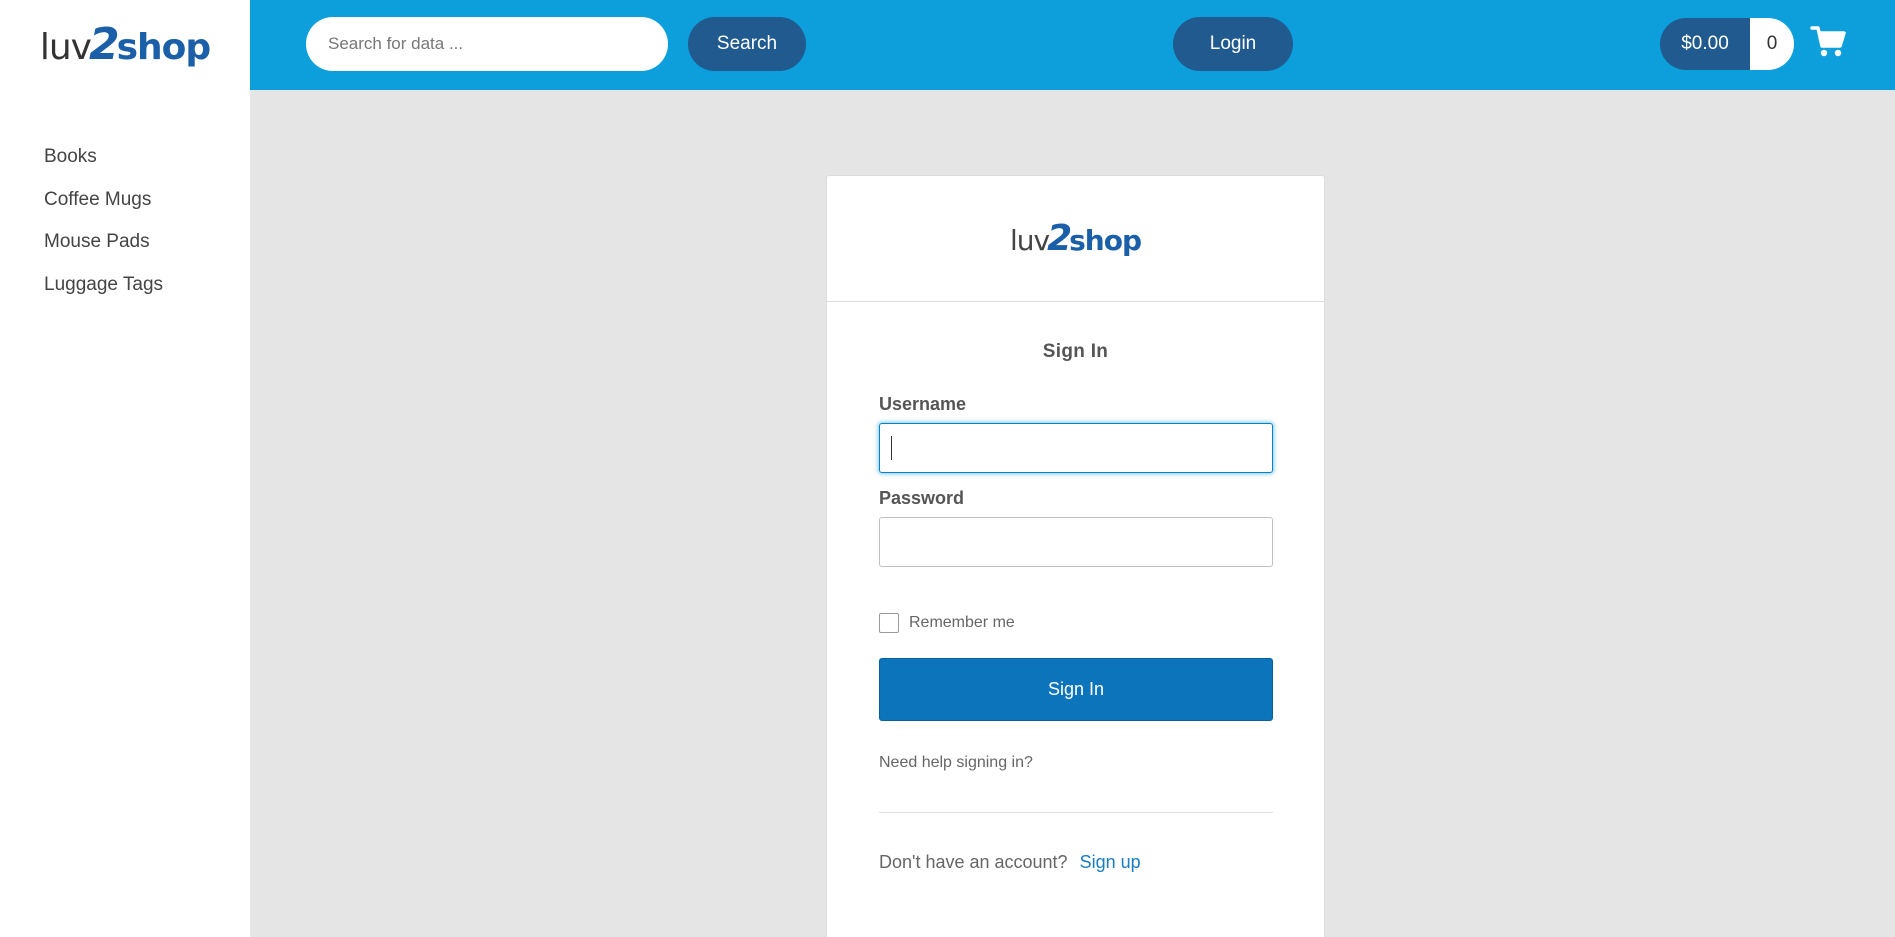 The width and height of the screenshot is (1895, 937). What do you see at coordinates (1772, 44) in the screenshot?
I see `cart-count: 0` at bounding box center [1772, 44].